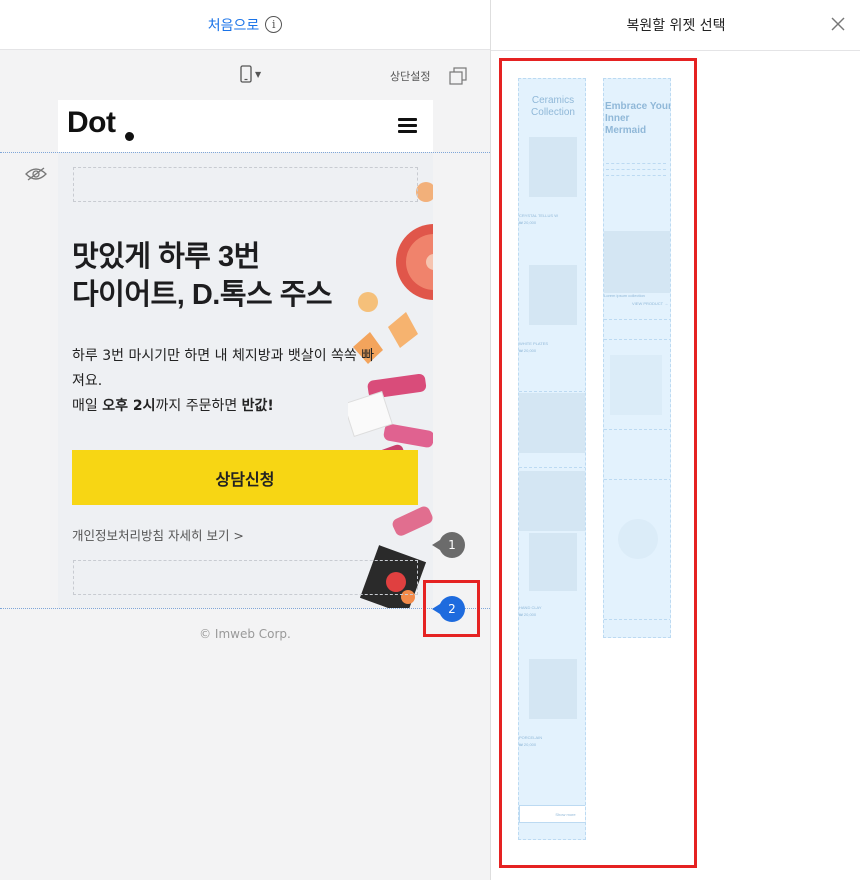  Describe the element at coordinates (245, 634) in the screenshot. I see `site-footer-copyright: © Imweb Corp.` at that location.